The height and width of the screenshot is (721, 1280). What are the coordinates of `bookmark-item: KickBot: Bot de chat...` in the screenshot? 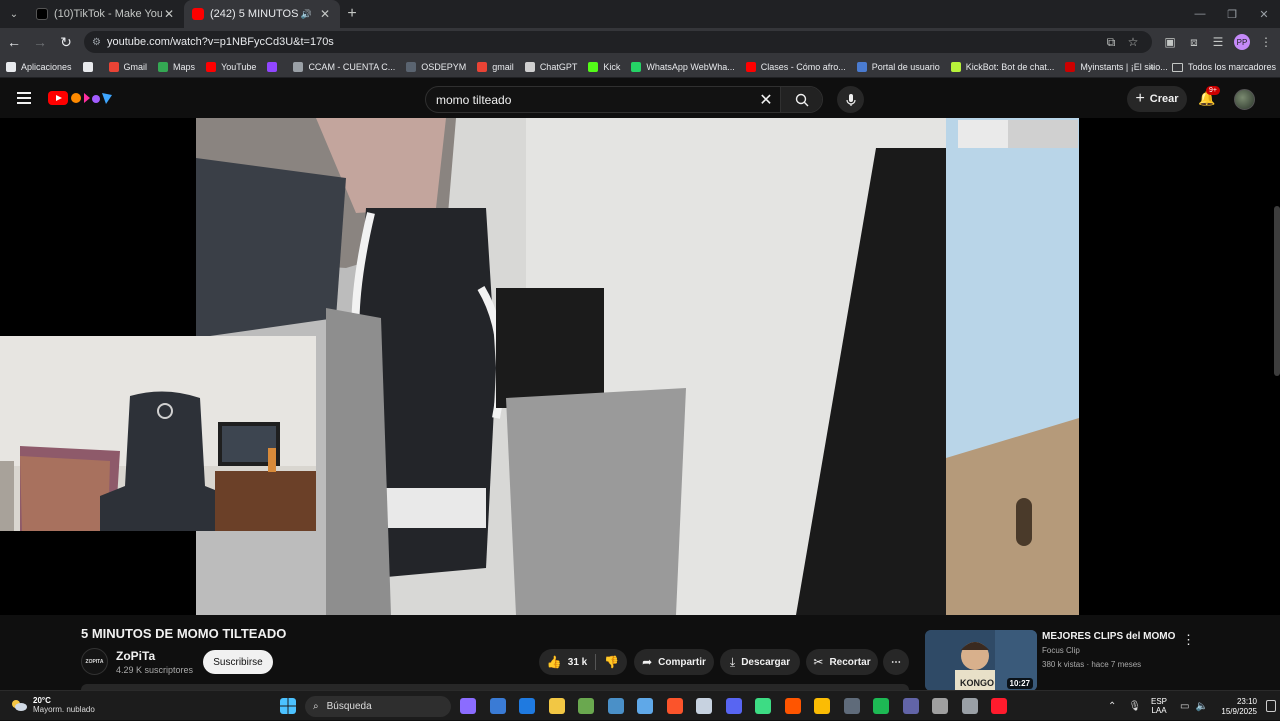 It's located at (1002, 66).